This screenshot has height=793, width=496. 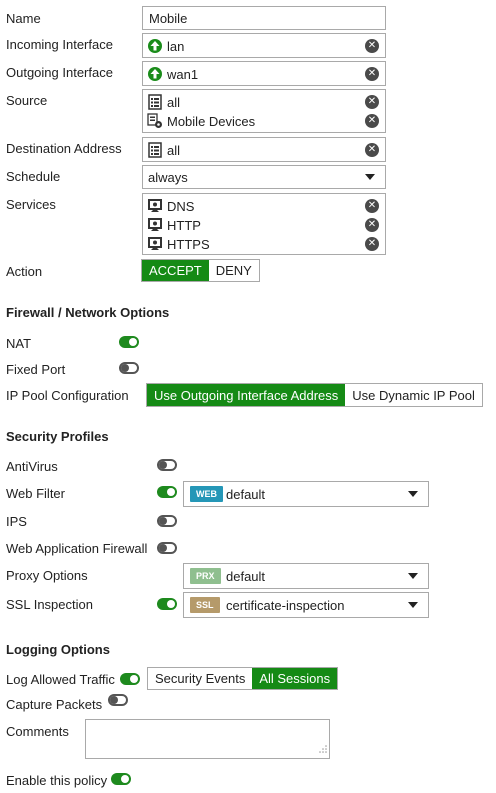 I want to click on ips-label: IPS, so click(x=16, y=521).